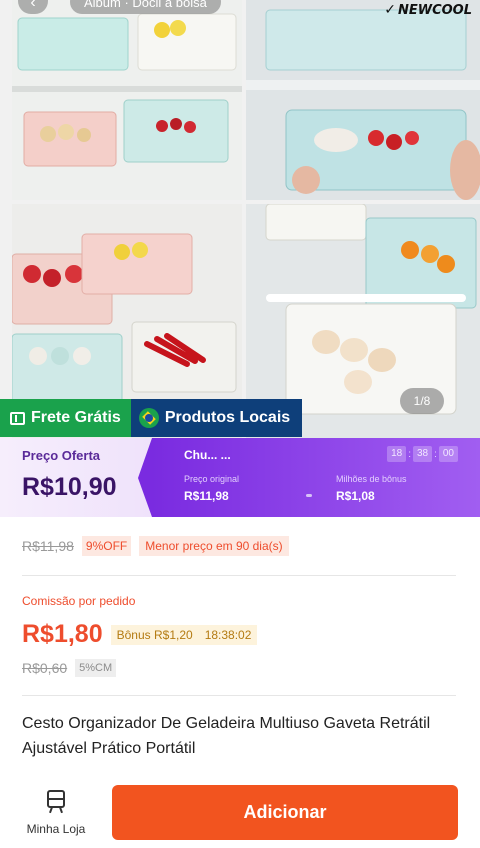  I want to click on my-store-button: Minha Loja, so click(56, 815).